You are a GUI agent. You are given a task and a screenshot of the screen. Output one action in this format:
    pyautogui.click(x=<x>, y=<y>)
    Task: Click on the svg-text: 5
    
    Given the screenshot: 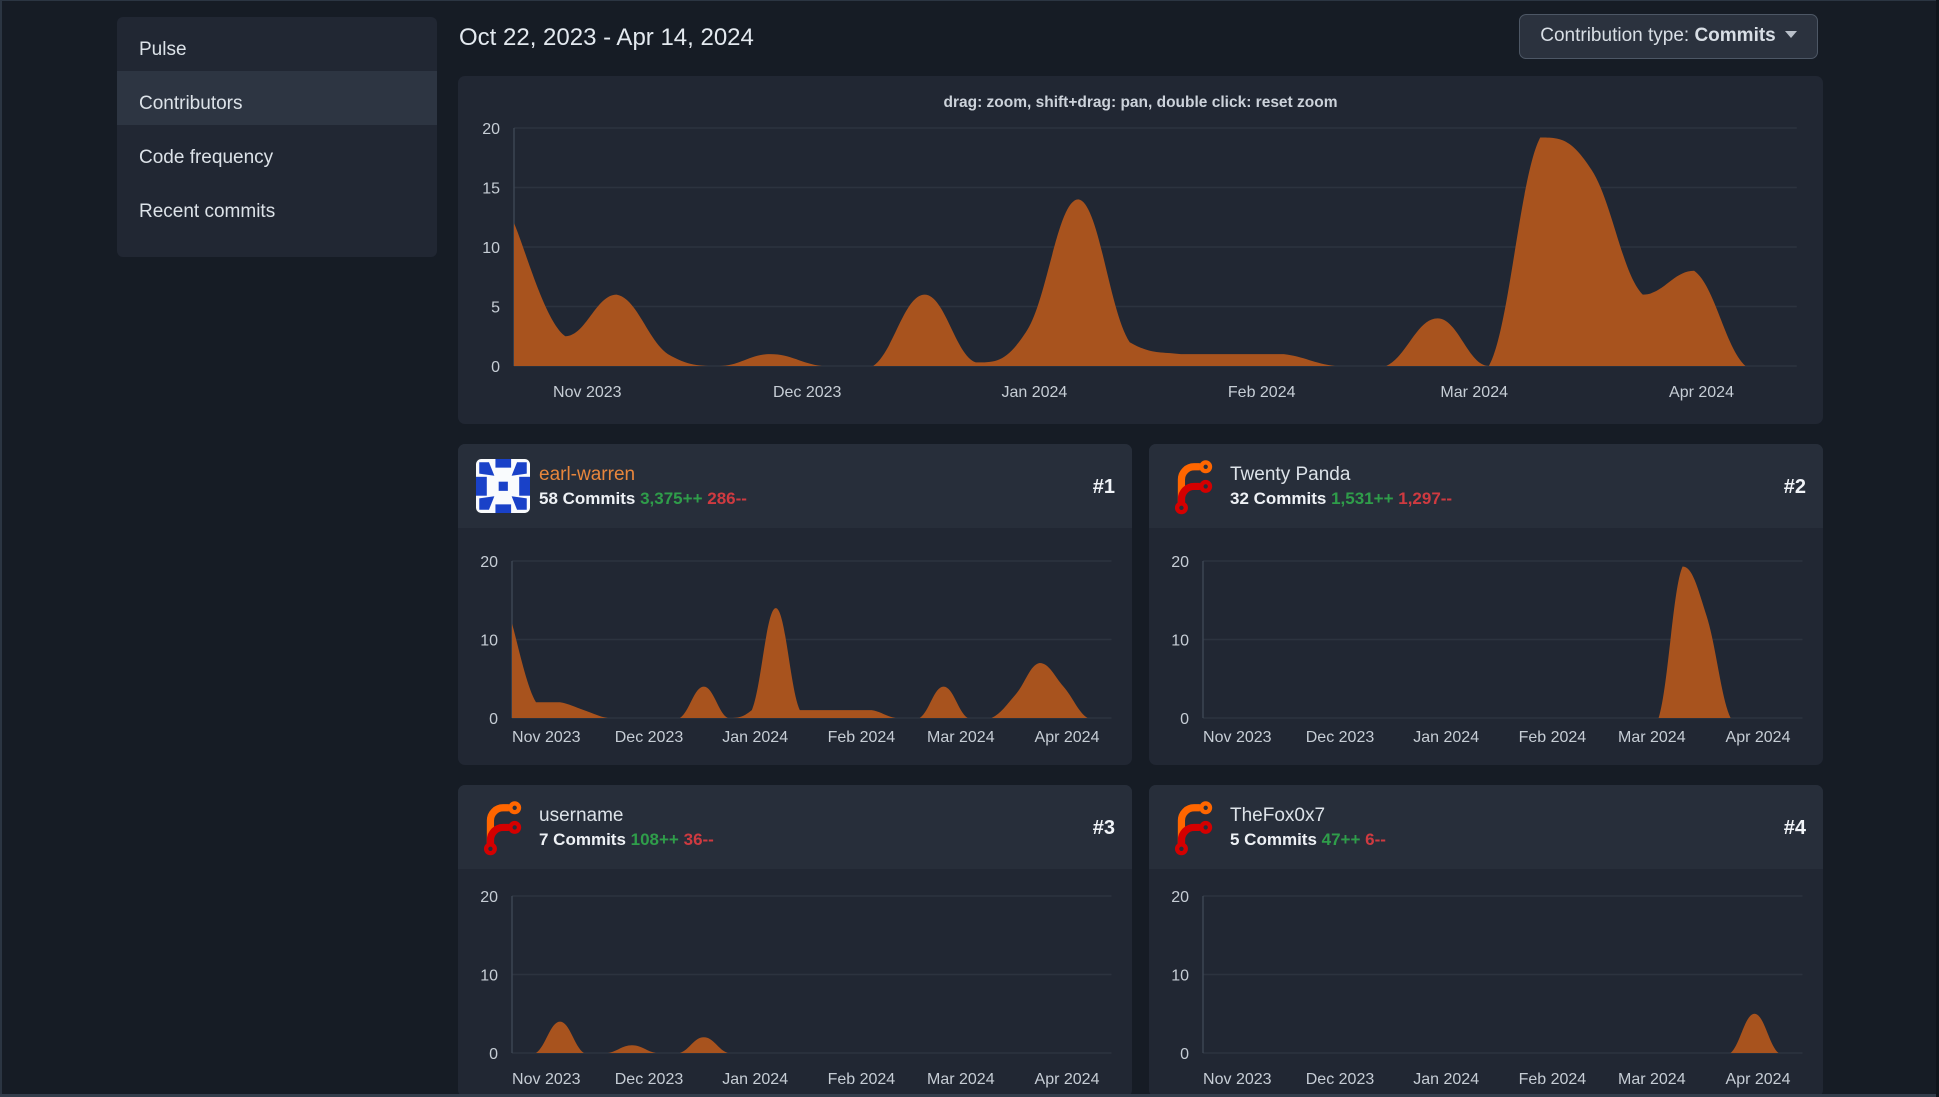 What is the action you would take?
    pyautogui.click(x=495, y=307)
    